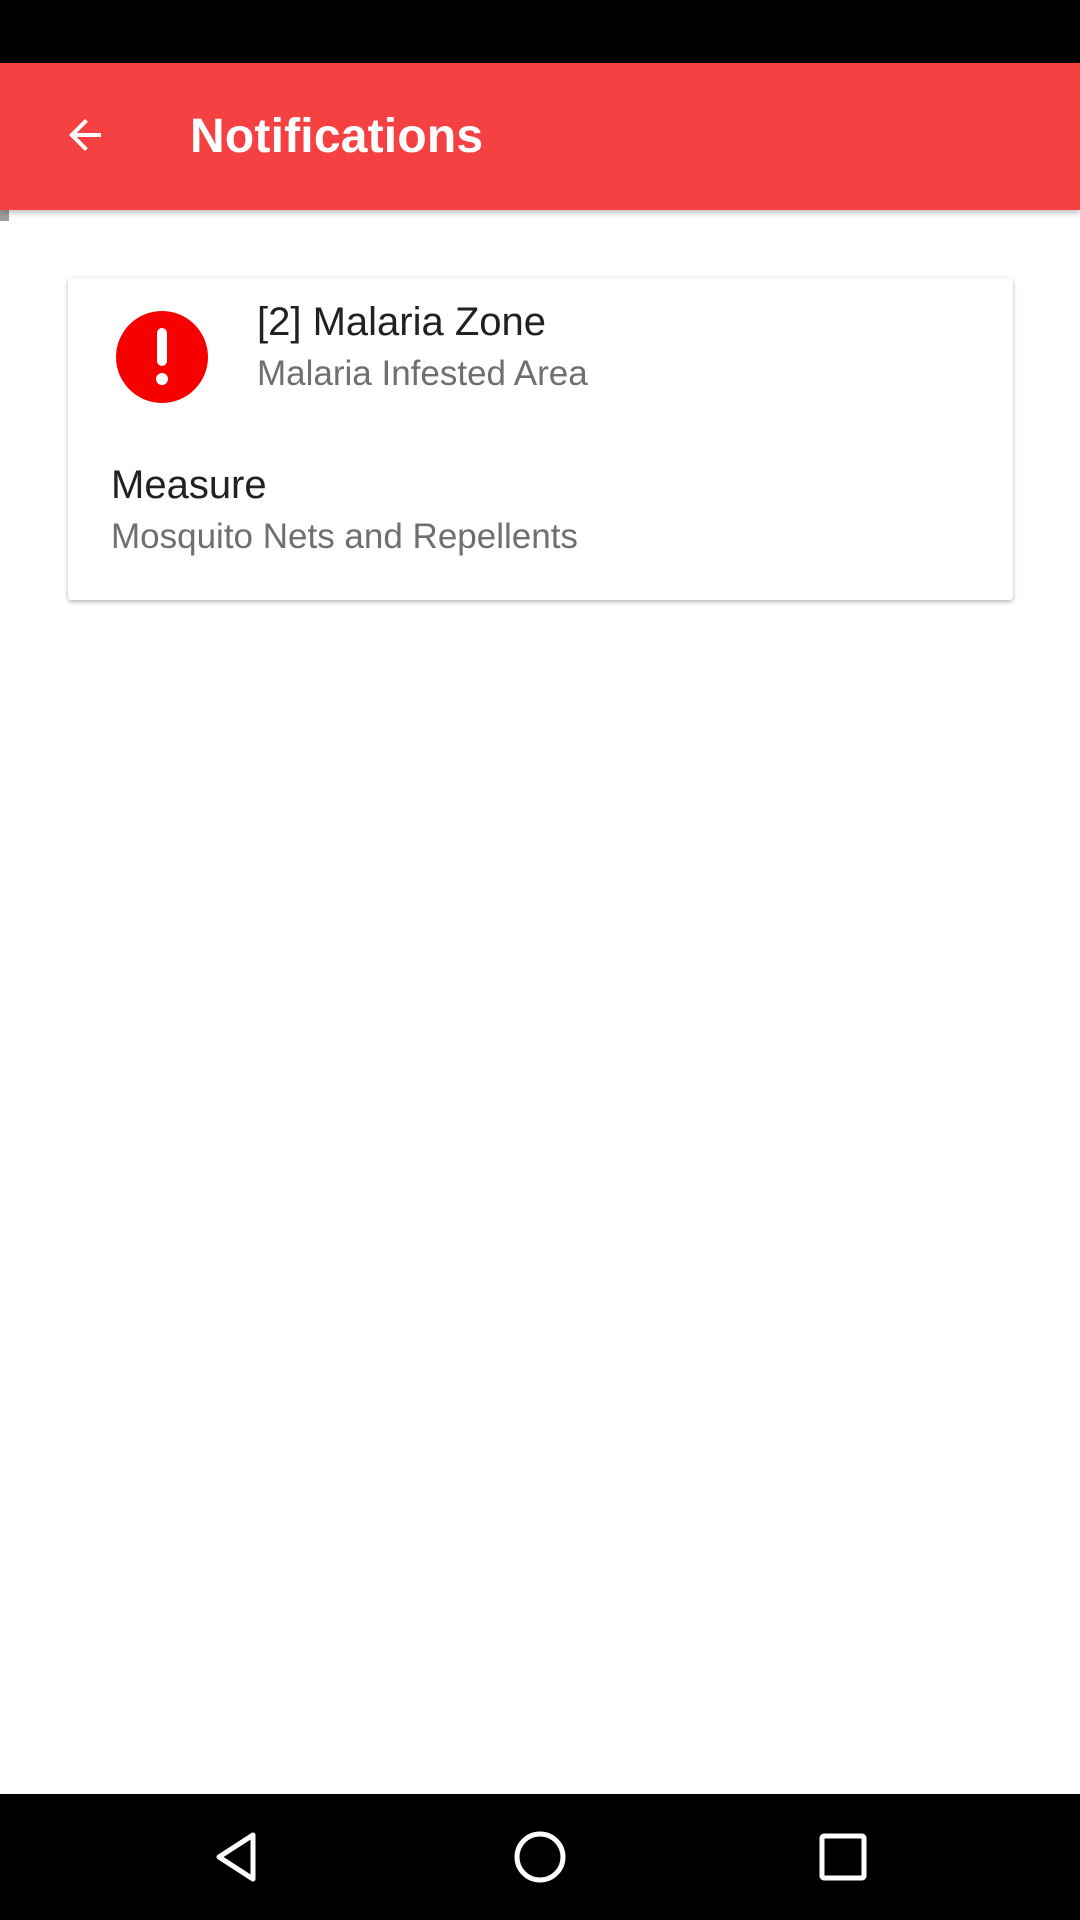  I want to click on arrow-left-icon, so click(85, 135).